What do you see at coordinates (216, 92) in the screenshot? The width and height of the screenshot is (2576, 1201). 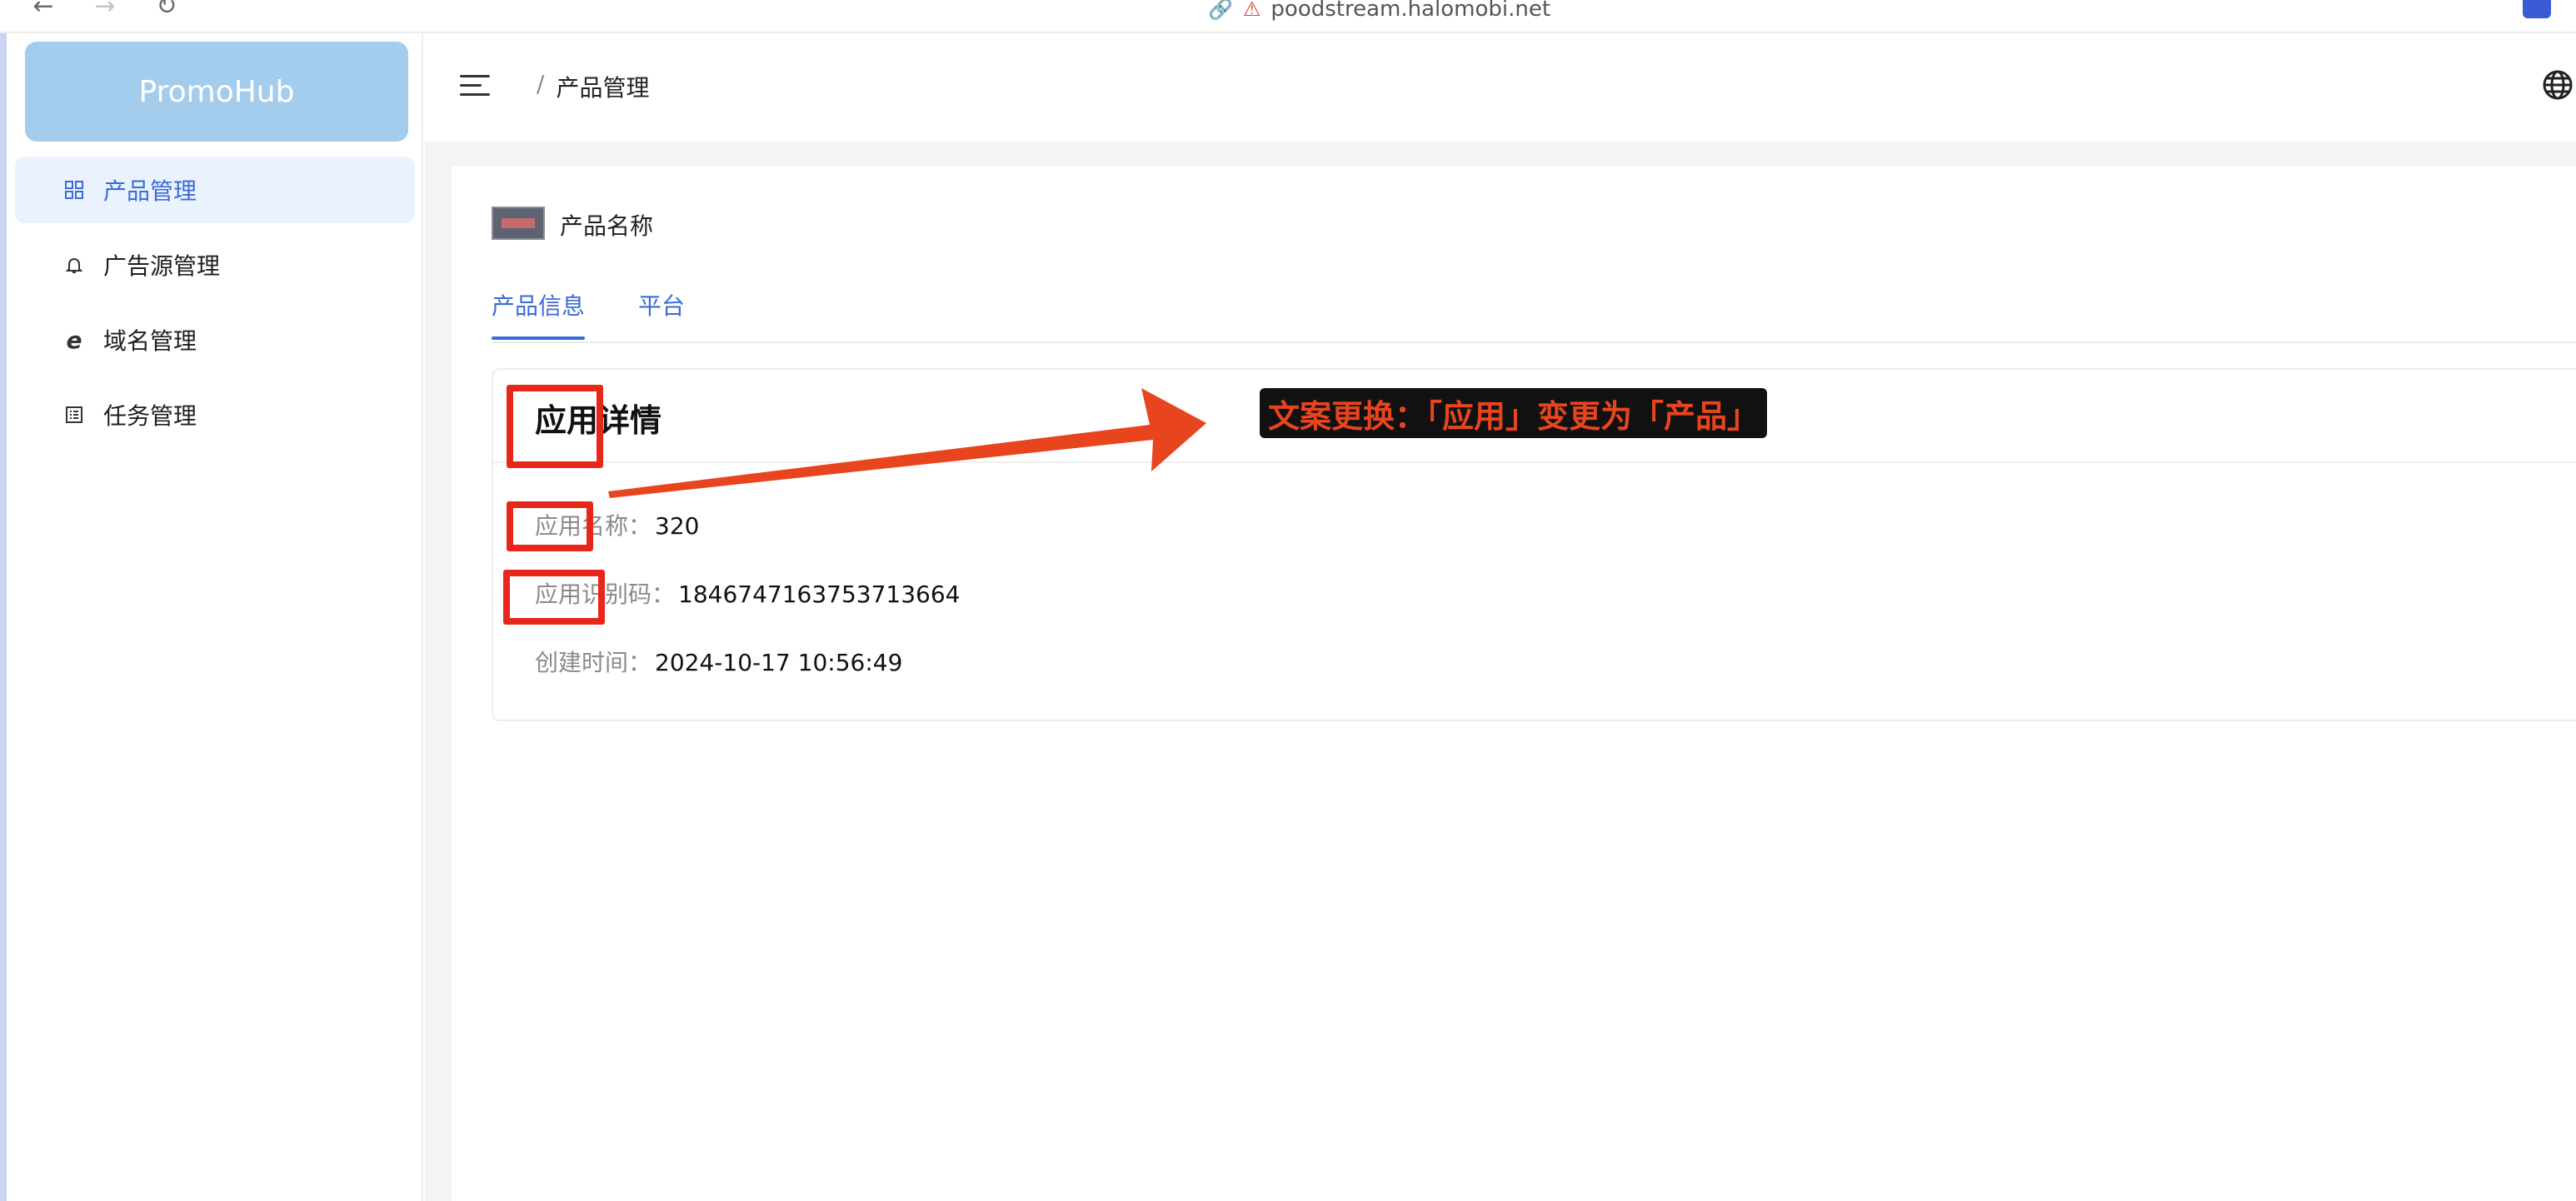 I see `app-logo: PromoHub` at bounding box center [216, 92].